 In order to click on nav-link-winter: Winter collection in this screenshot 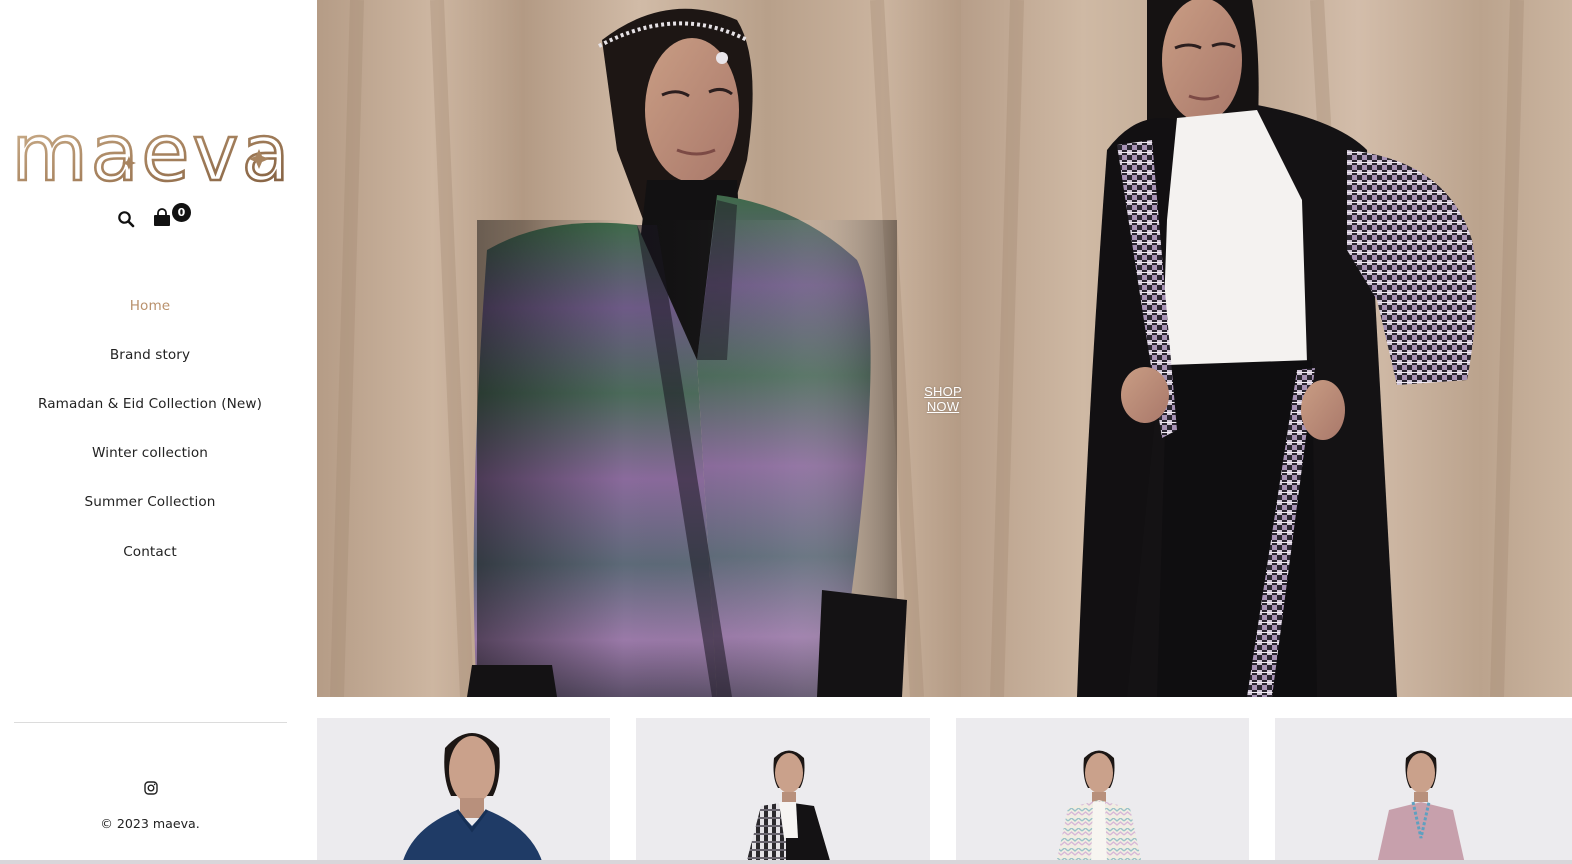, I will do `click(150, 453)`.